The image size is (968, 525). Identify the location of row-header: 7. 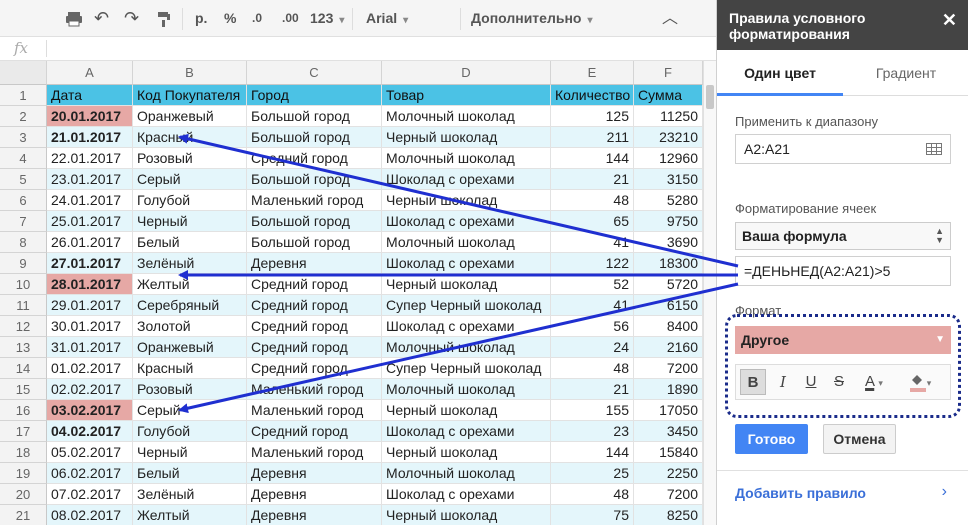
(23, 221).